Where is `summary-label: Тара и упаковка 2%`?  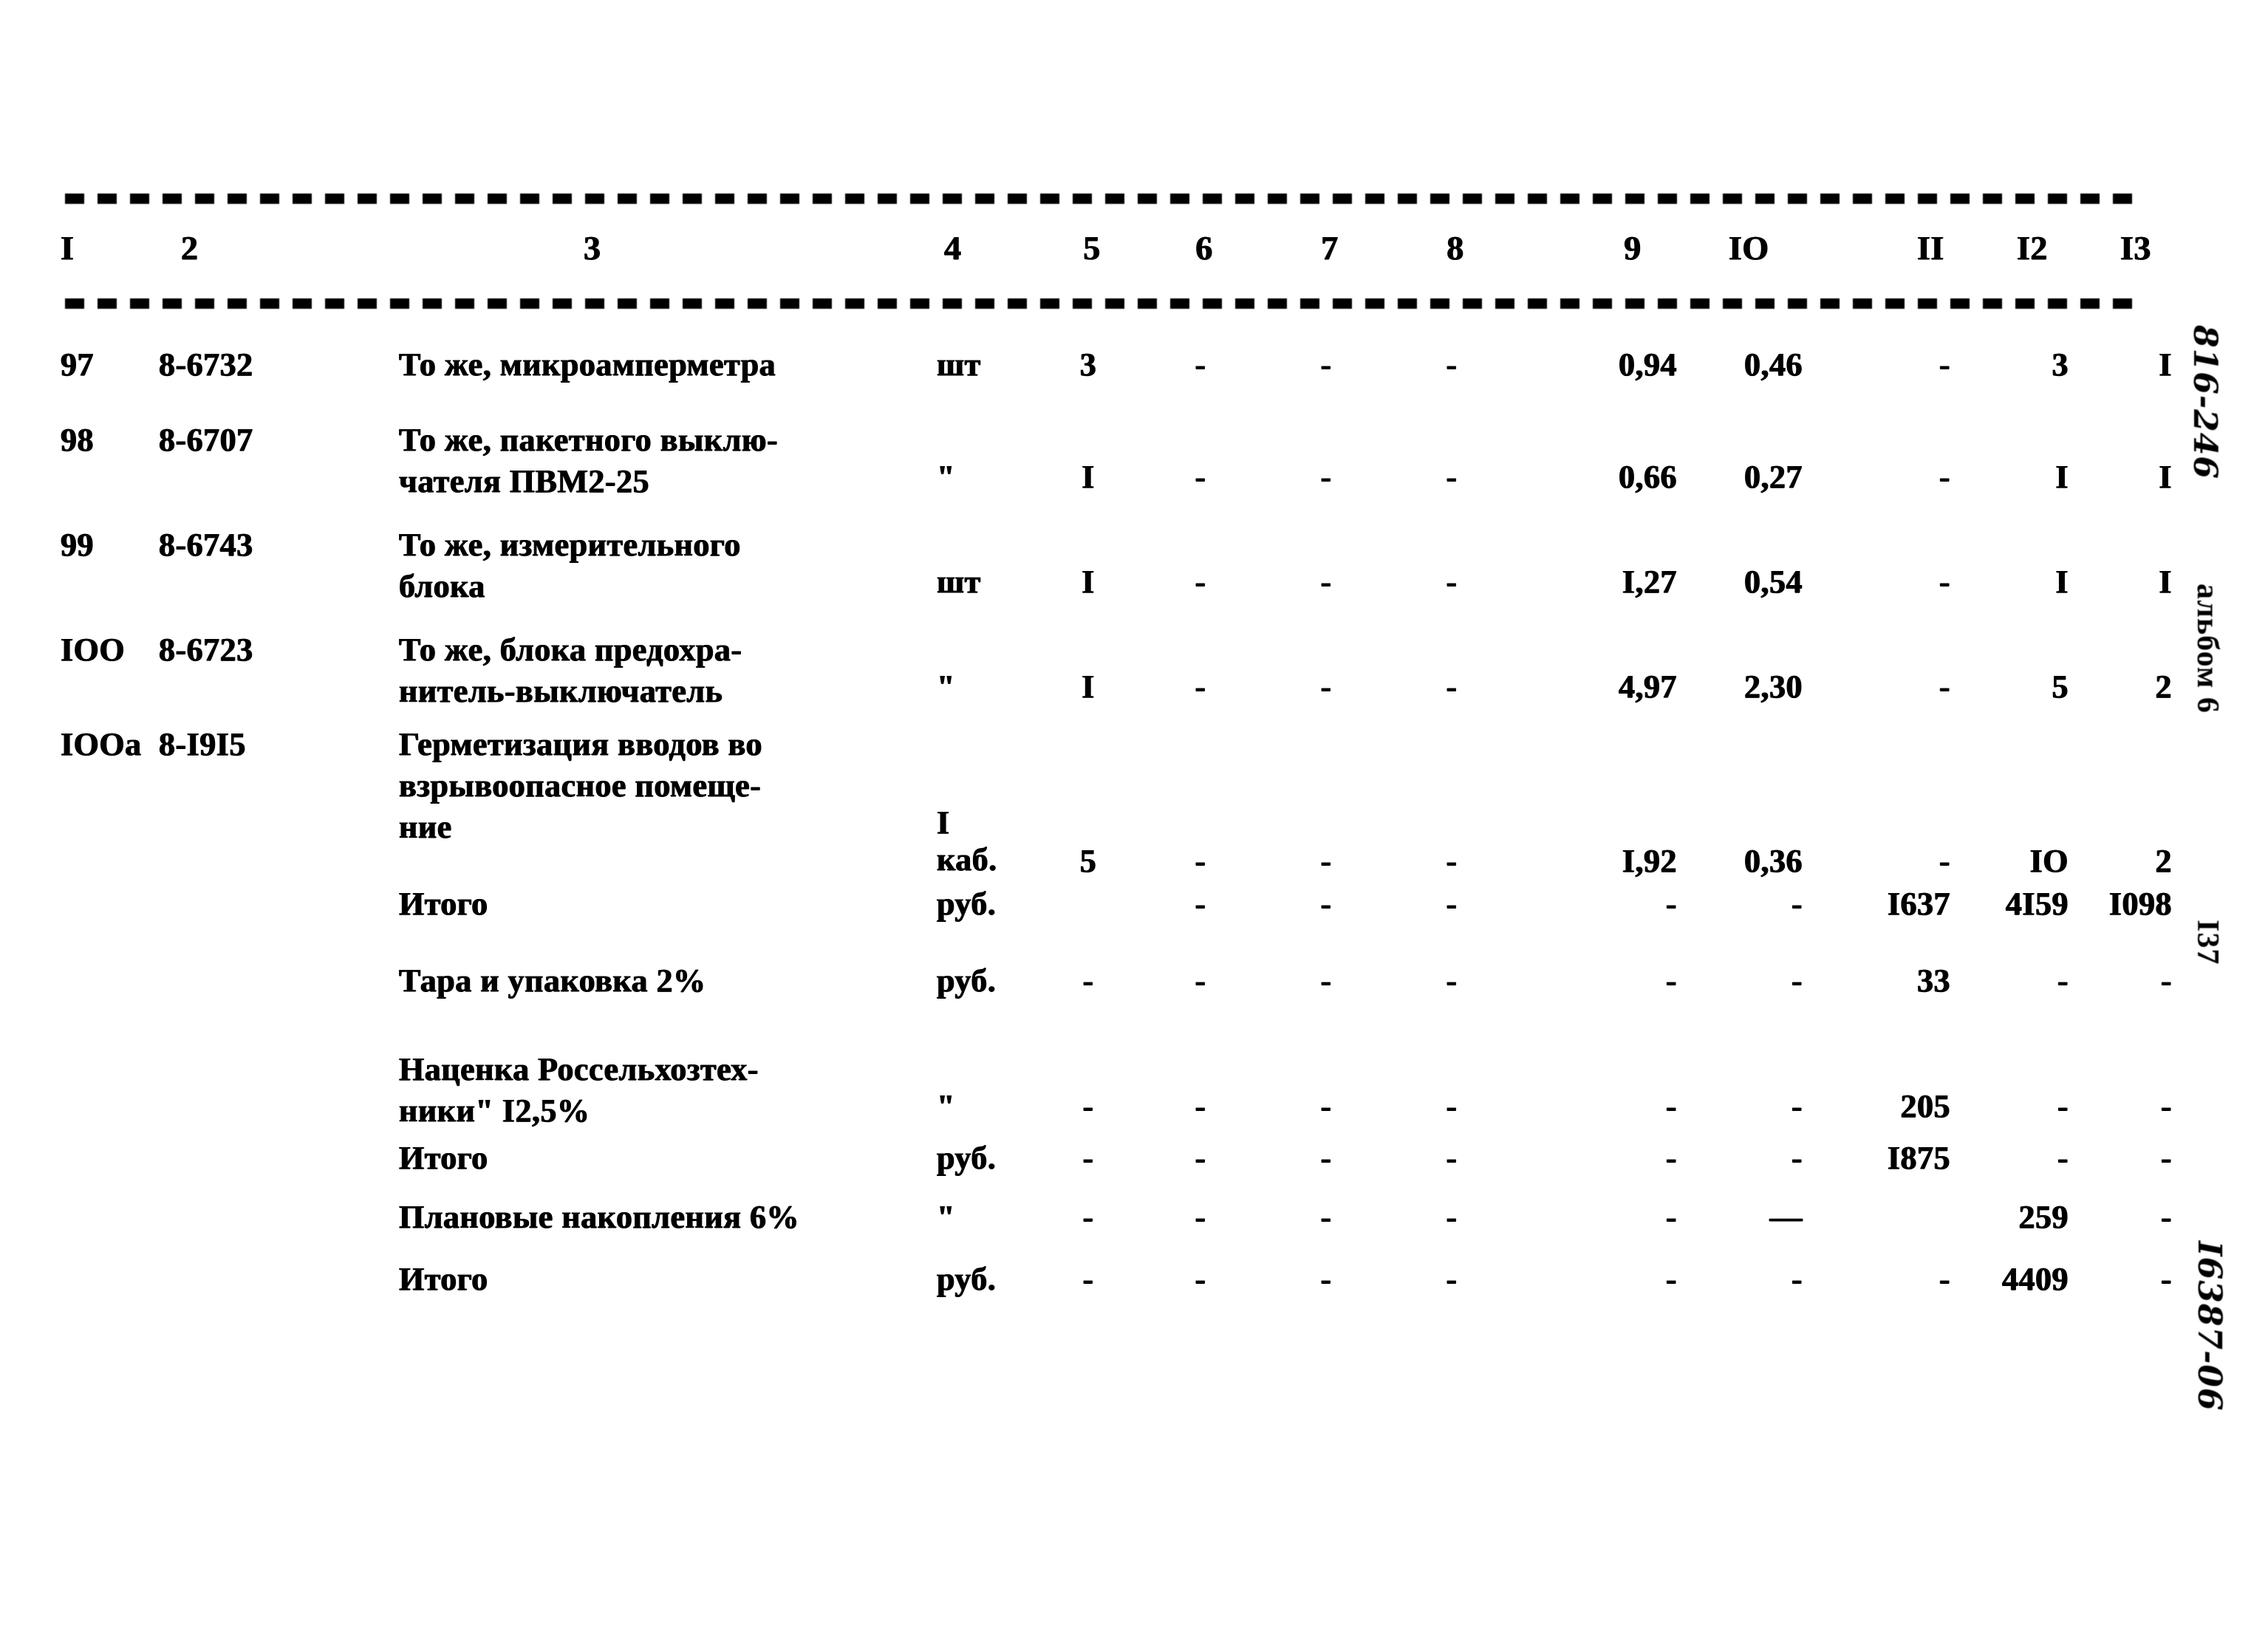
summary-label: Тара и упаковка 2% is located at coordinates (552, 980).